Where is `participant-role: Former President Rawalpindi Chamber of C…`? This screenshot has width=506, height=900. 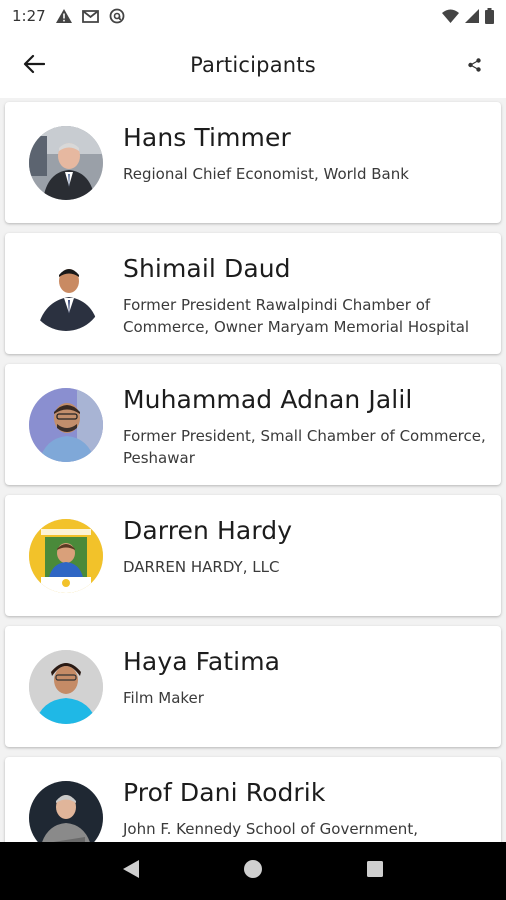
participant-role: Former President Rawalpindi Chamber of C… is located at coordinates (296, 316).